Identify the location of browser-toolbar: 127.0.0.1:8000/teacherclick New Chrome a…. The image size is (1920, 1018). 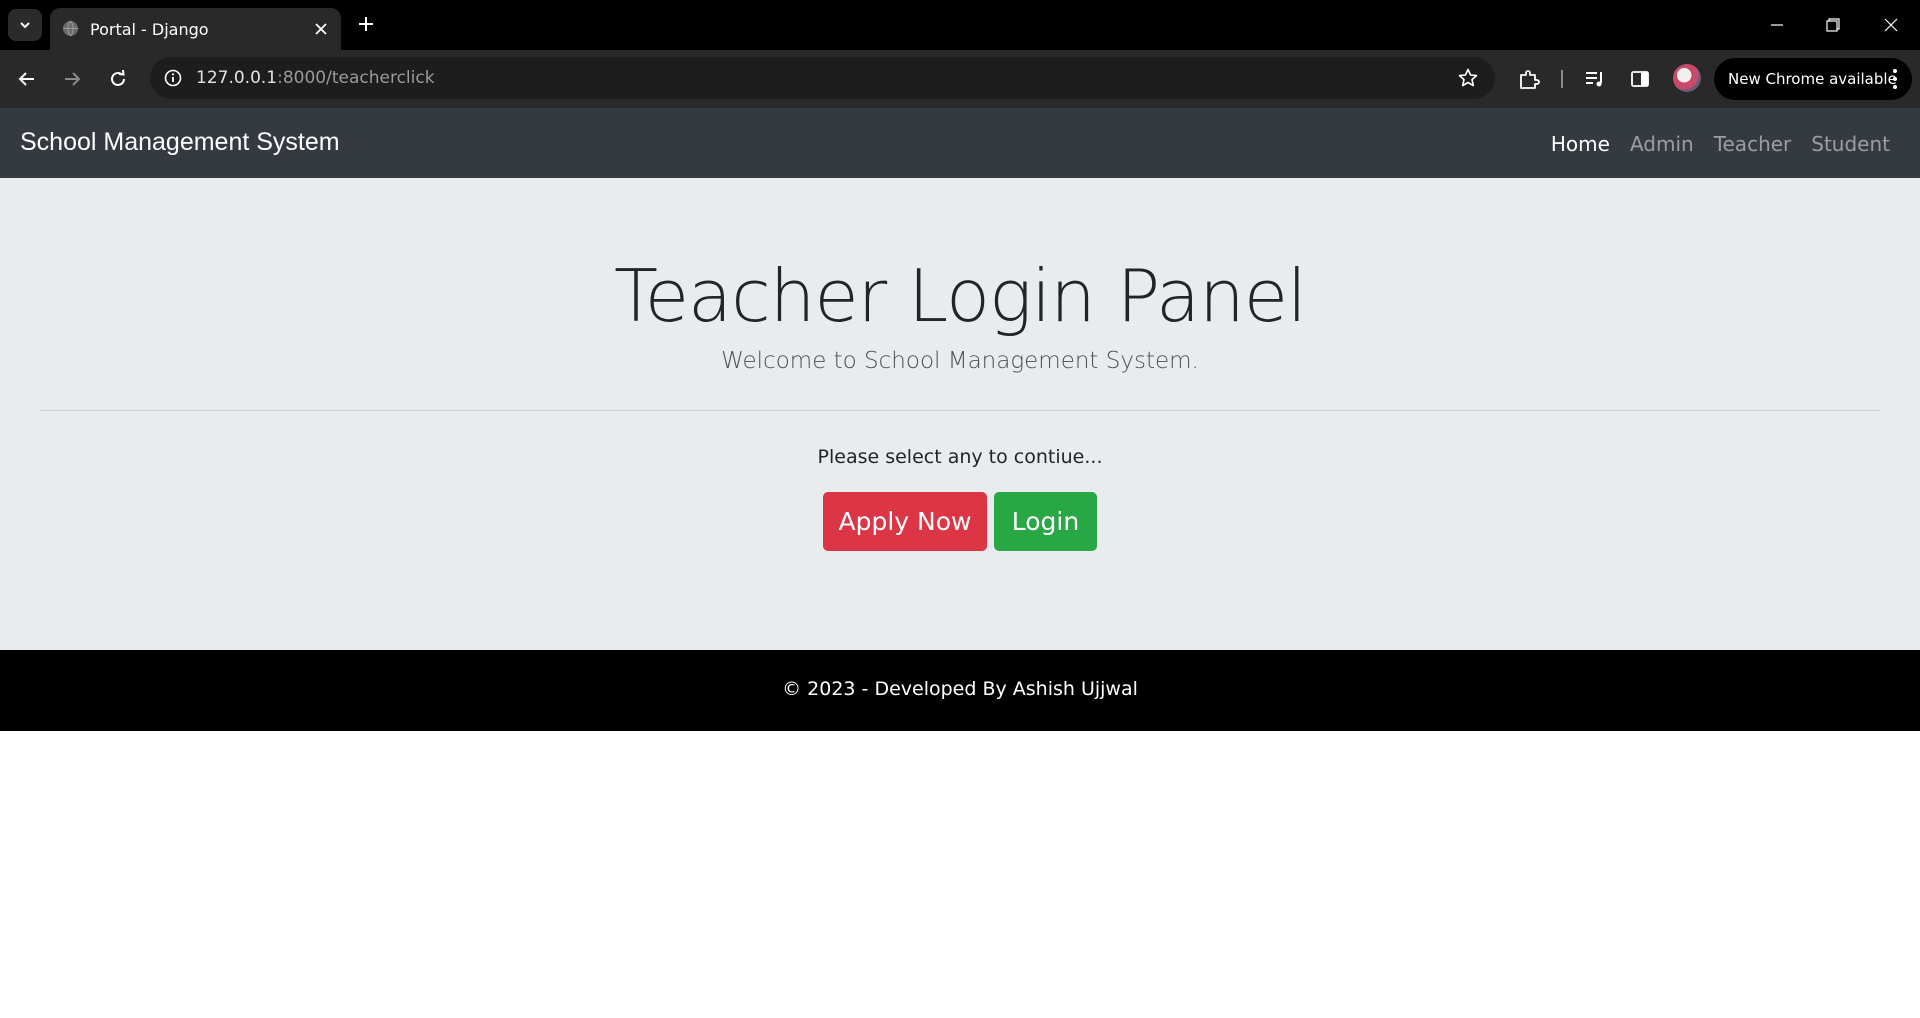
(960, 79).